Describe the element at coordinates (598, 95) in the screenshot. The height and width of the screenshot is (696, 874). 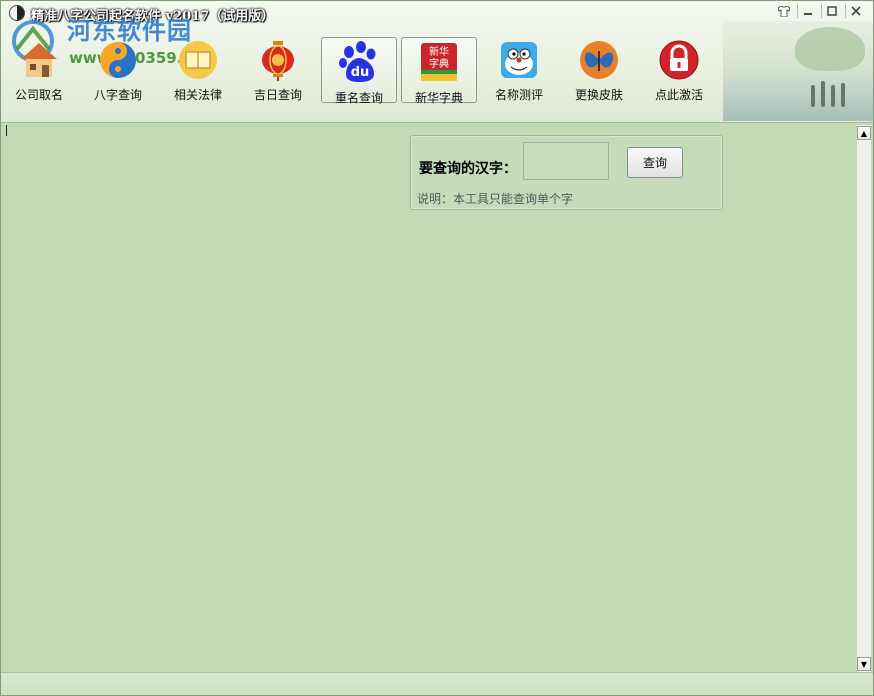
I see `toolbar-label: 更换皮肤` at that location.